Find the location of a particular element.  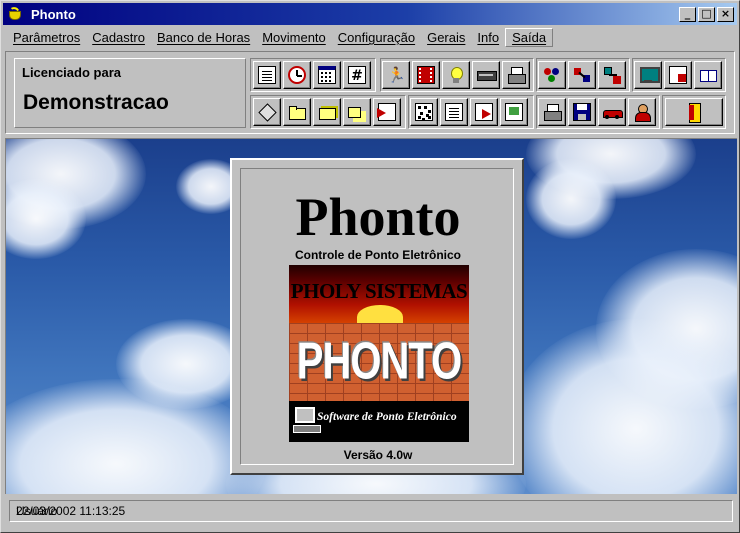

car-button is located at coordinates (612, 112).